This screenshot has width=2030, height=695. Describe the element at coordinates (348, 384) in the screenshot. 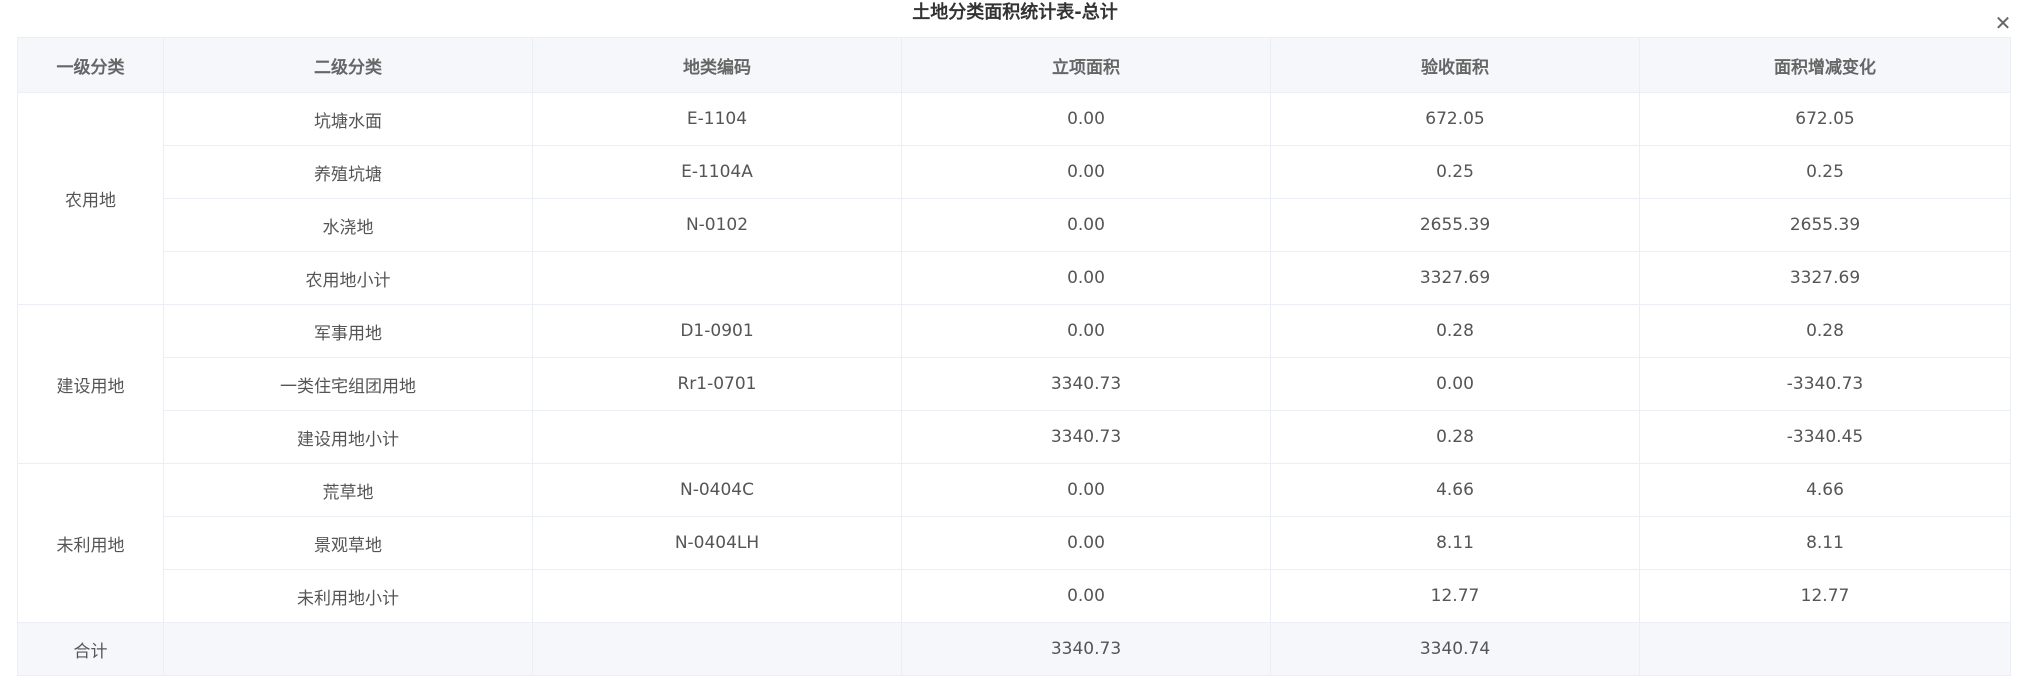

I see `level2-cell: 一类住宅组团用地` at that location.